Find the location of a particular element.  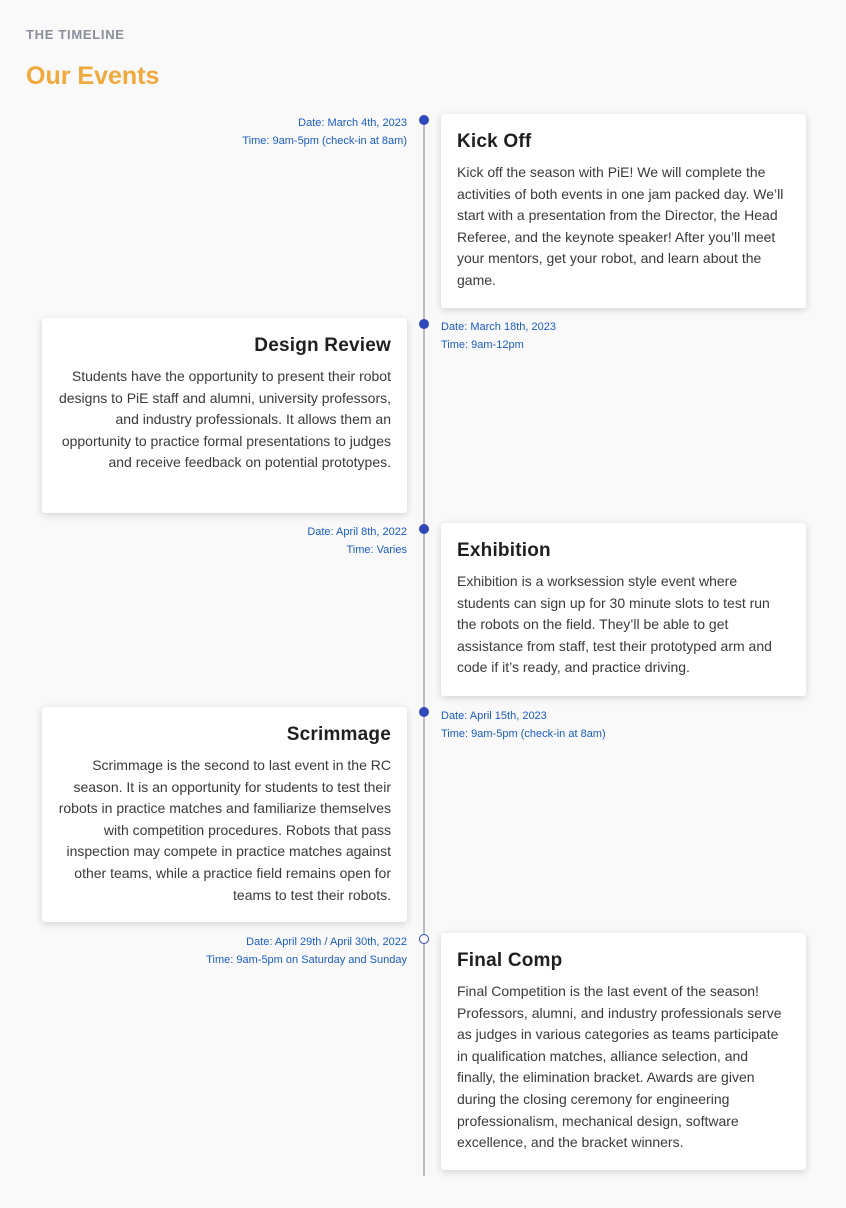

event-meta: Date: April 8th, 2022 Time: Varies is located at coordinates (357, 541).